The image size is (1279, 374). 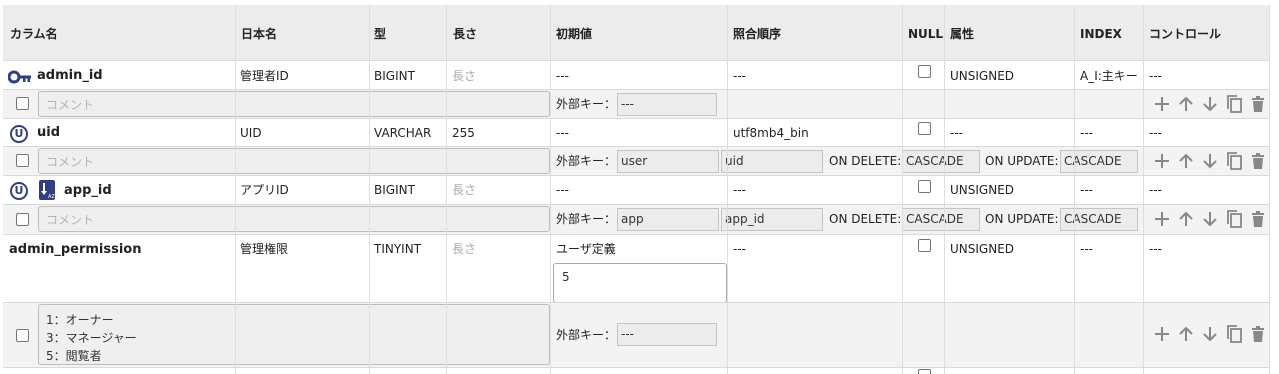 I want to click on fk-table-input: user, so click(x=668, y=161).